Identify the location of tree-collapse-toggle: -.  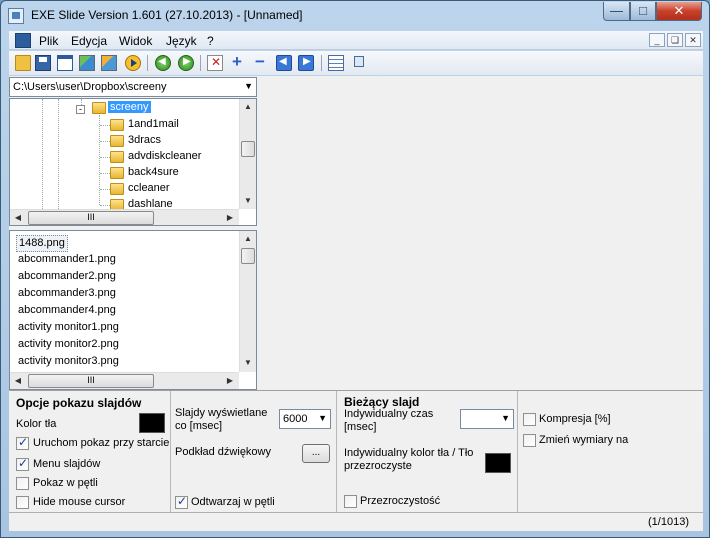
(80, 109).